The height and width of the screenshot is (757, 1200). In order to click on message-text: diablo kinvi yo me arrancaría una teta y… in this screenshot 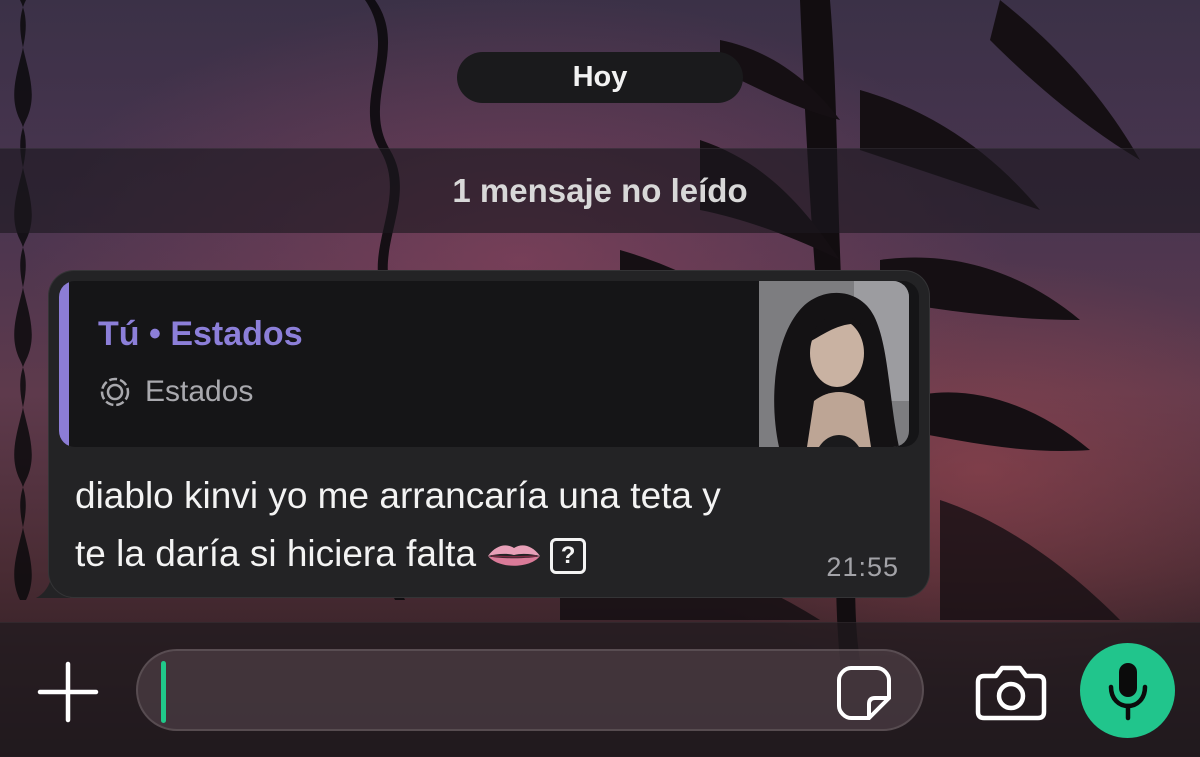, I will do `click(490, 525)`.